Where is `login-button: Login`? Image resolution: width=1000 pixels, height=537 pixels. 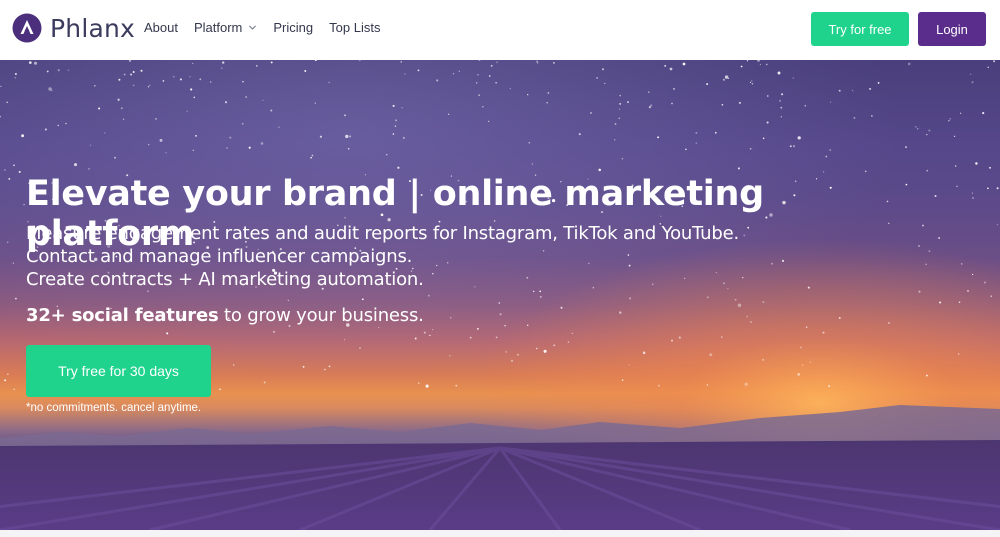
login-button: Login is located at coordinates (952, 29).